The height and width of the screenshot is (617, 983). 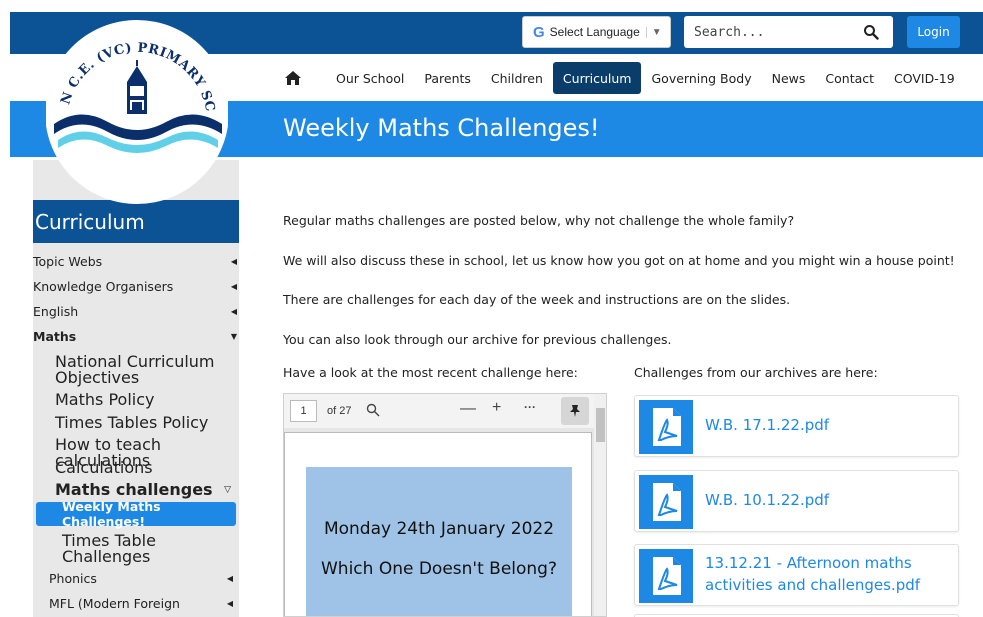 What do you see at coordinates (136, 514) in the screenshot?
I see `sidebar-item-weekly-maths-challenges: Weekly Maths Challenges!` at bounding box center [136, 514].